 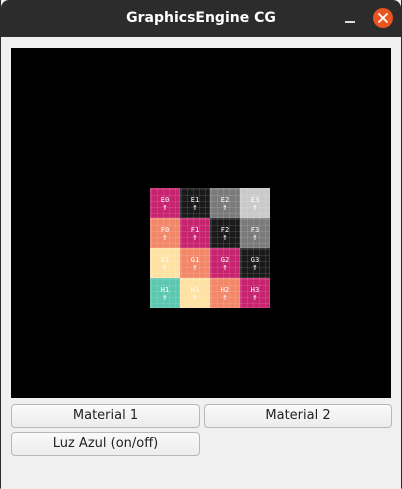 I want to click on texture-tile: E3 ↑, so click(x=255, y=203).